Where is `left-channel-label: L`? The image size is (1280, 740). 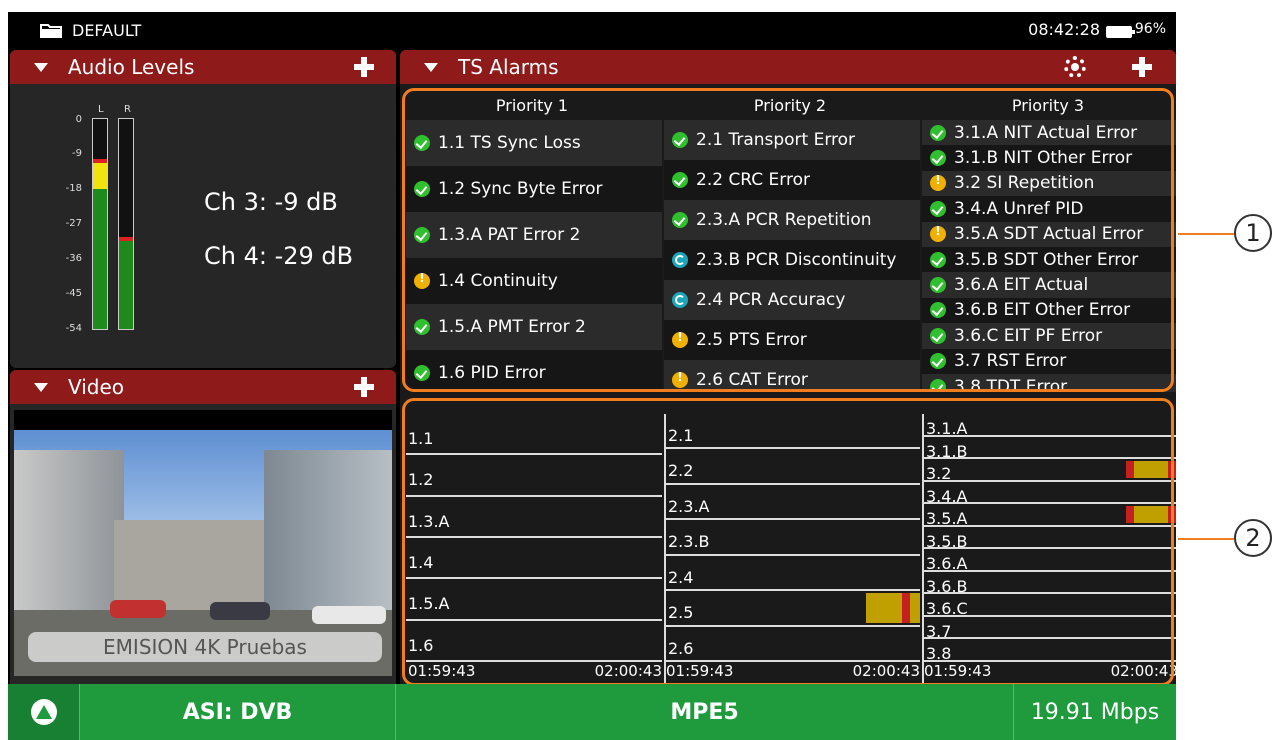
left-channel-label: L is located at coordinates (101, 109).